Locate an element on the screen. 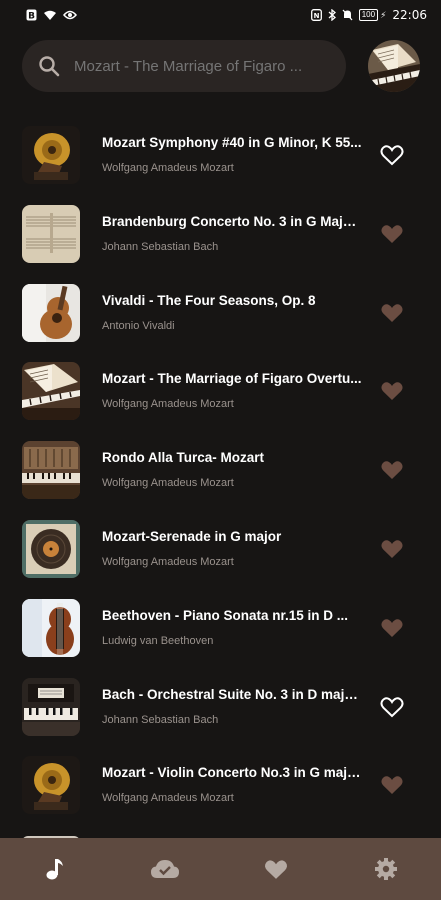 This screenshot has height=900, width=441. cloud-download-icon is located at coordinates (165, 869).